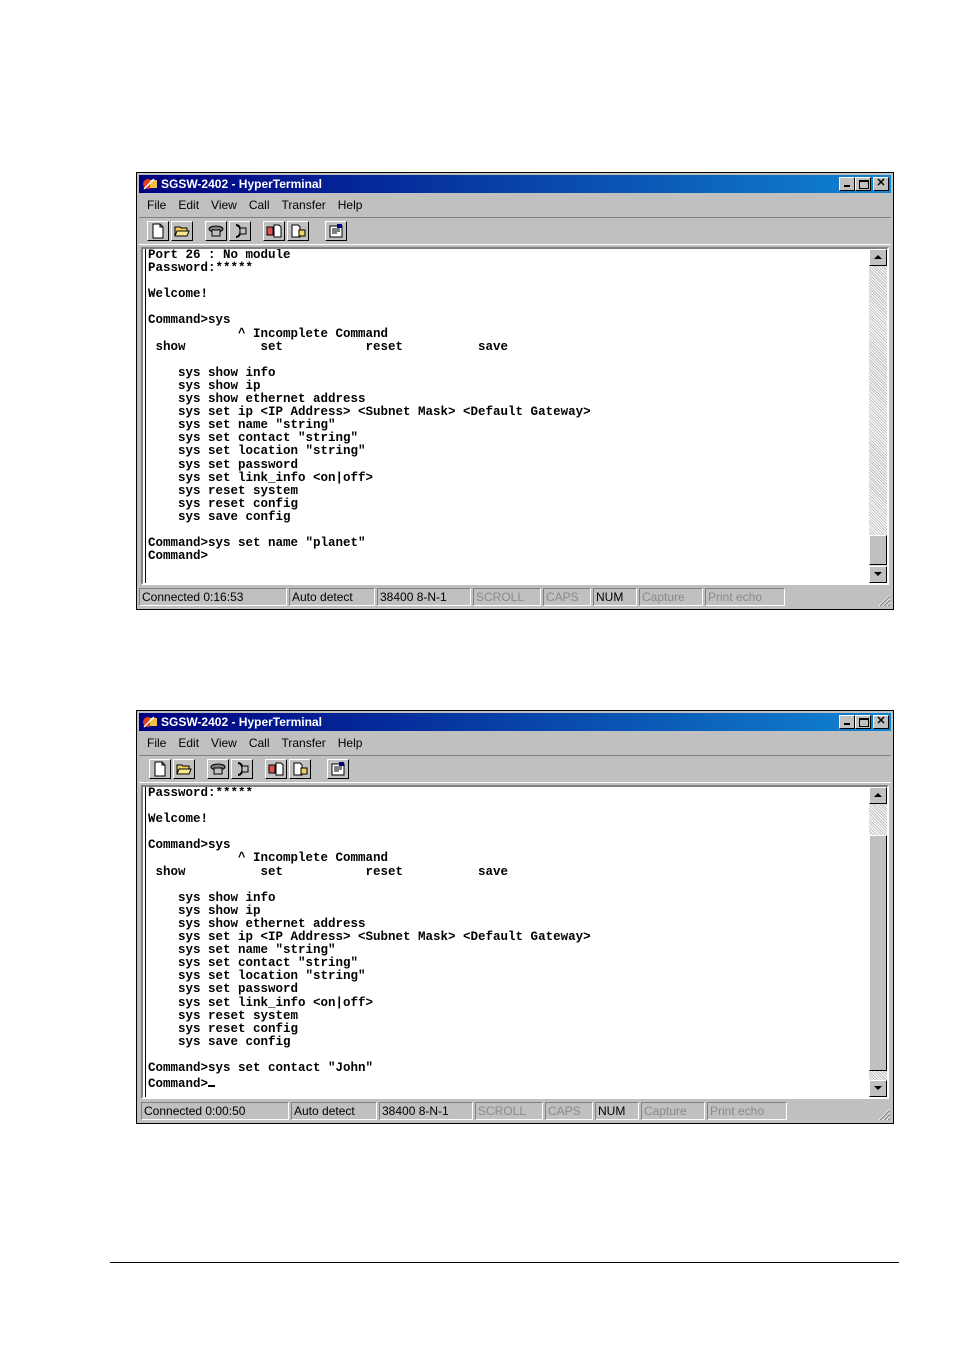 The height and width of the screenshot is (1350, 954). I want to click on terminal-line: sys save config, so click(219, 1041).